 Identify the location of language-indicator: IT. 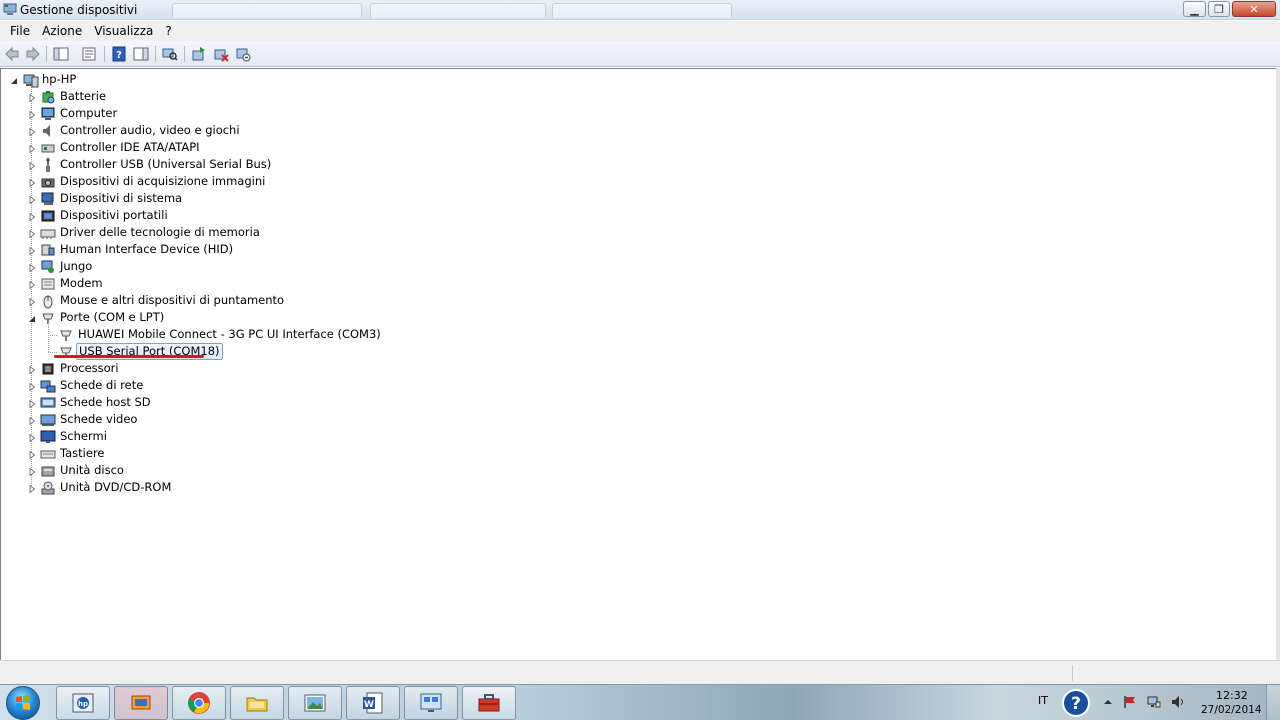
(1043, 700).